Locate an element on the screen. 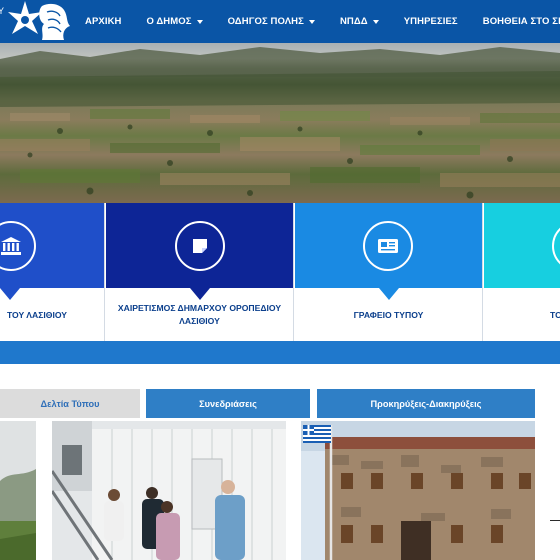  tile-label: ΧΑΙΡΕΤΙΣΜΟΣ ΔΗΜΑΡΧΟΥ ΟΡΟΠΕΔΙΟΥ ΛΑΣΙΘΙΟΥ is located at coordinates (199, 314).